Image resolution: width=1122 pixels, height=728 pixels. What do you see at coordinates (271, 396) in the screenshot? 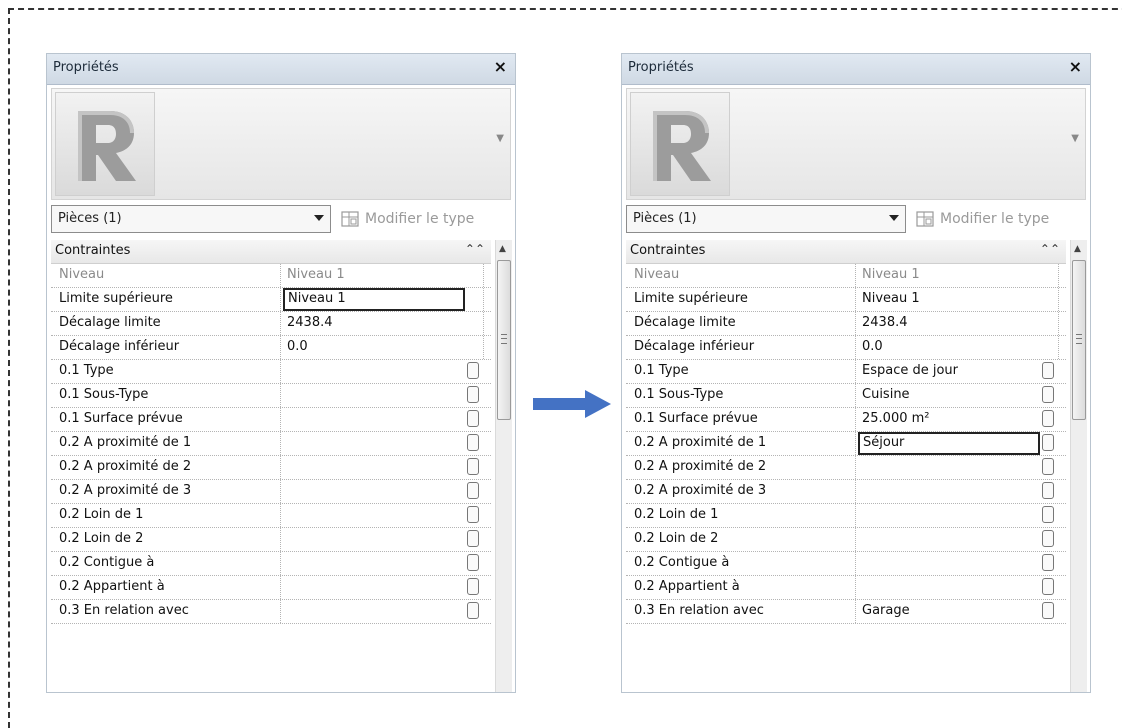
I see `property-row: 0.1 Sous-Type` at bounding box center [271, 396].